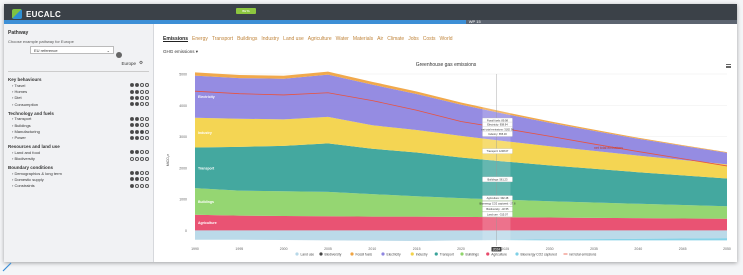  What do you see at coordinates (364, 254) in the screenshot?
I see `legend-label: Fossil fuels` at bounding box center [364, 254].